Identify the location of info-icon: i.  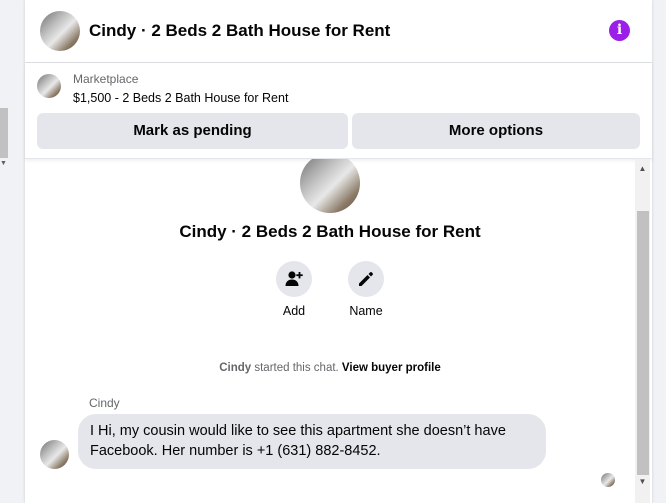
(619, 30).